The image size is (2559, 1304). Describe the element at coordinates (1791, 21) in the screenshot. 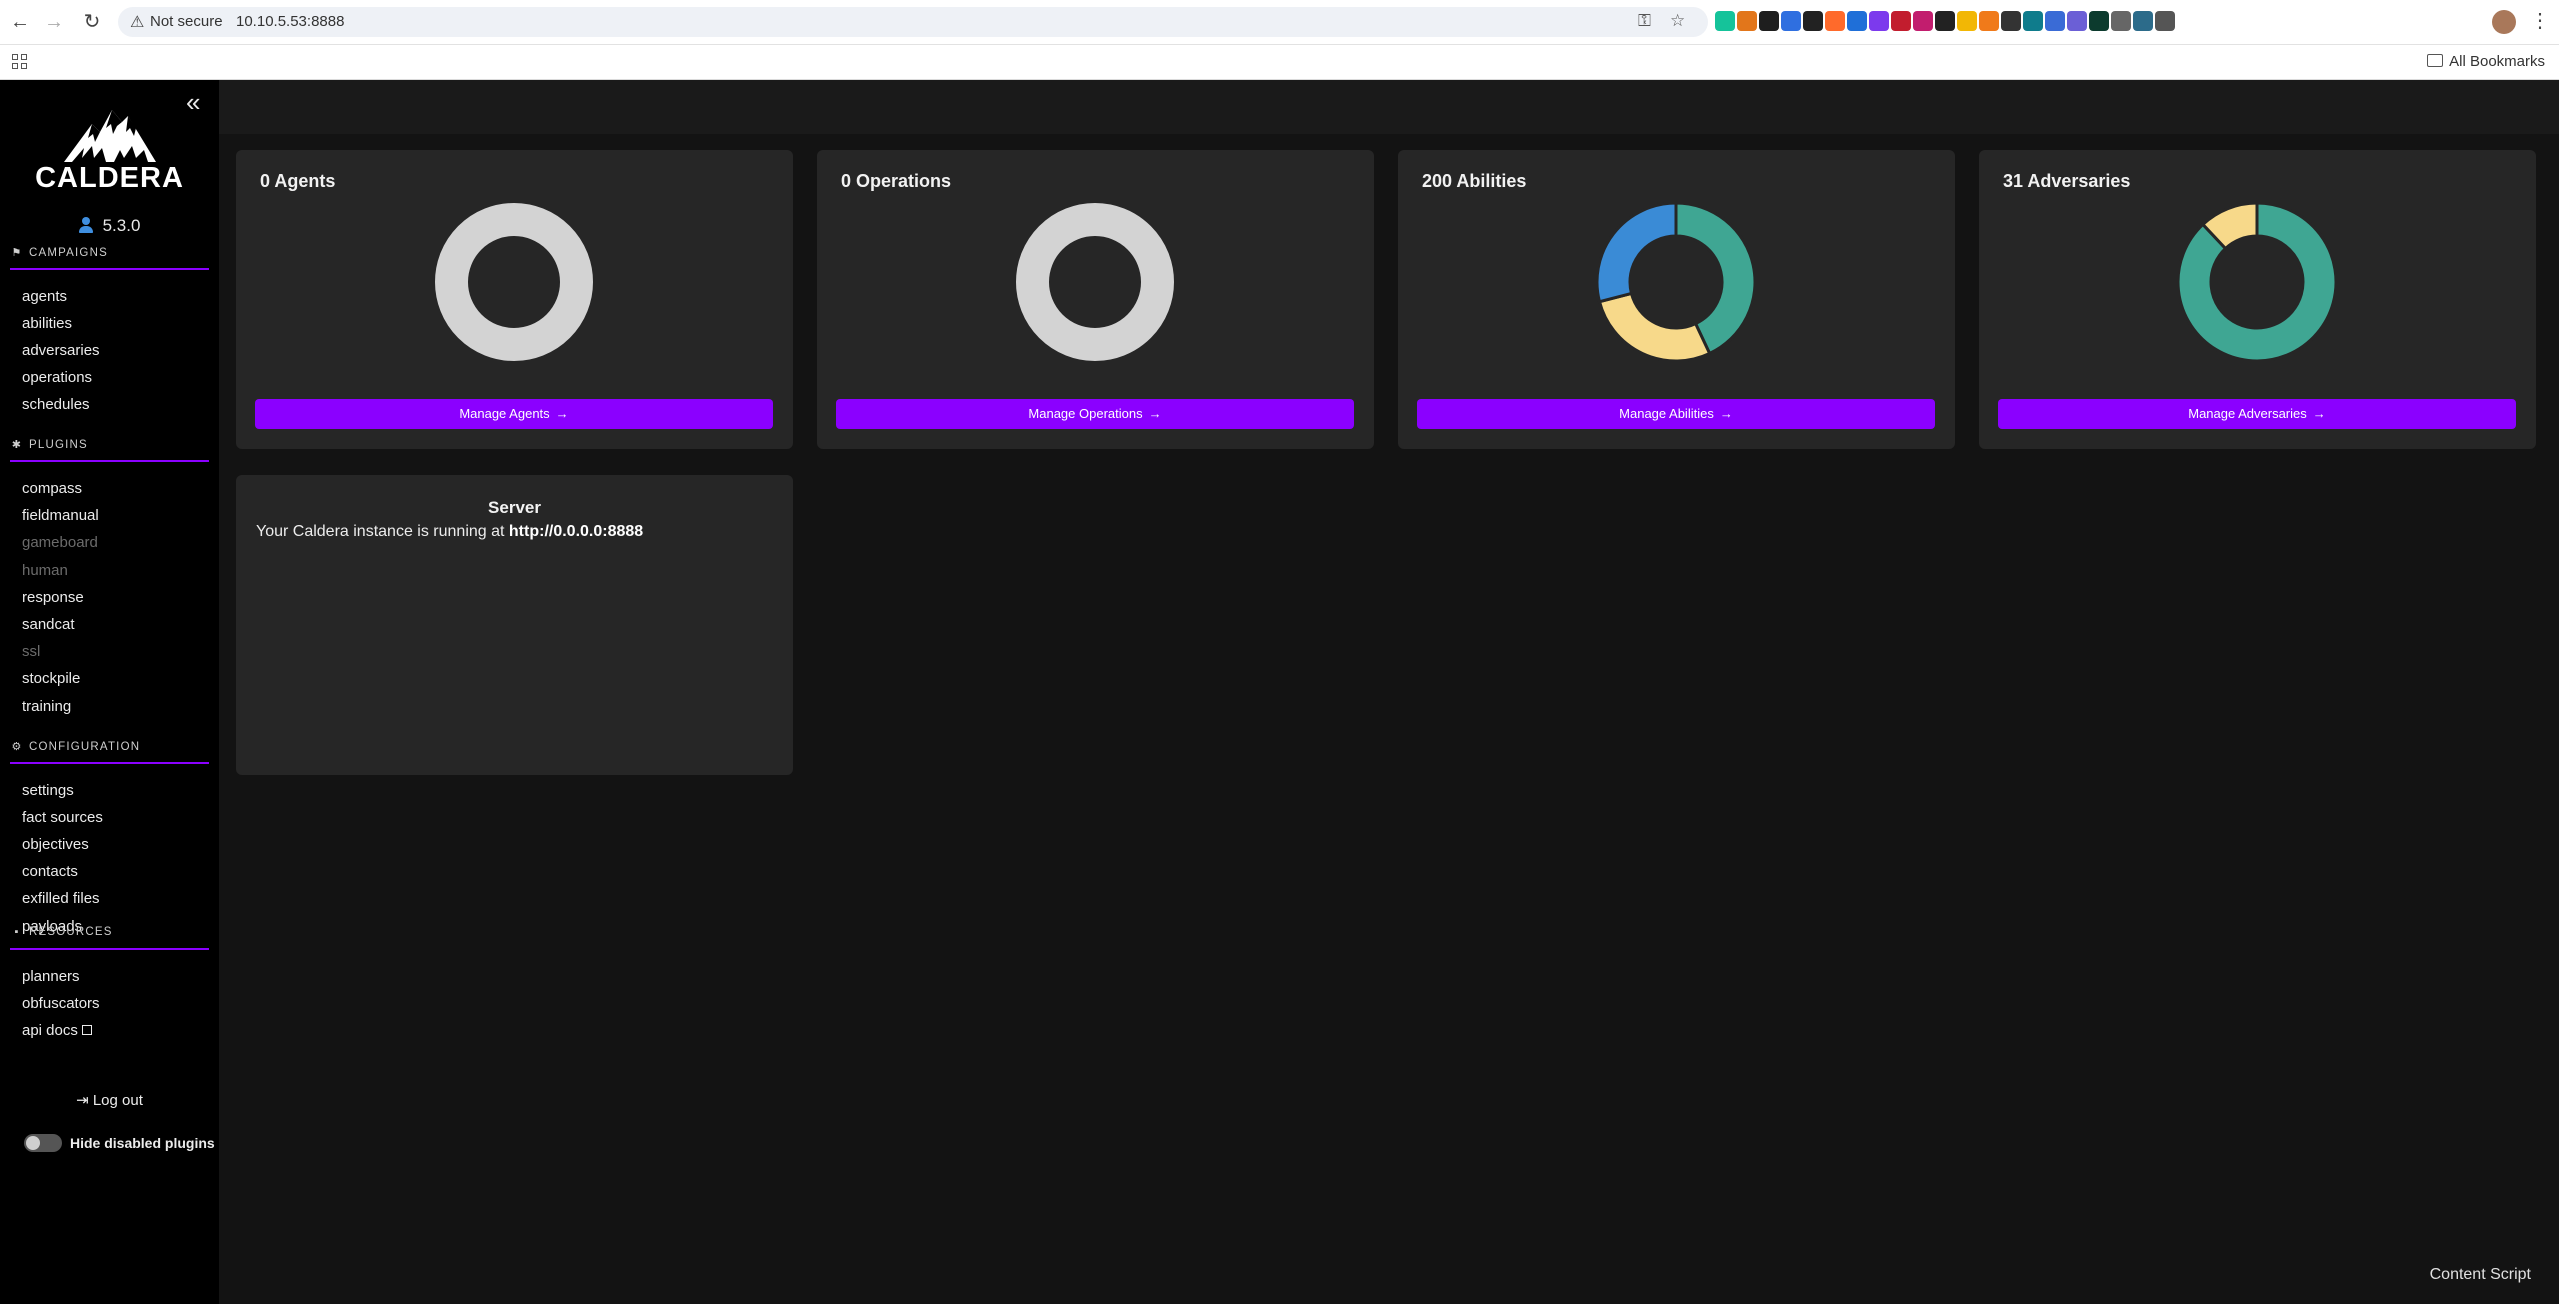

I see `checker-icon` at that location.